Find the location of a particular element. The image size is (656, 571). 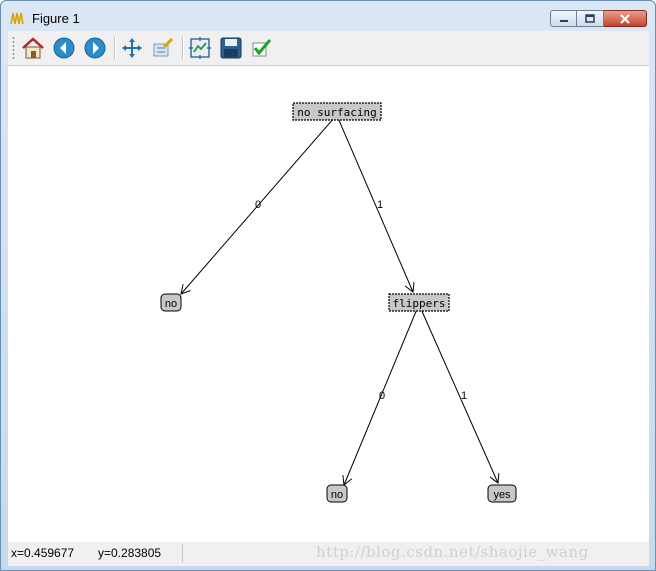

window-title: Figure 1 is located at coordinates (56, 18).